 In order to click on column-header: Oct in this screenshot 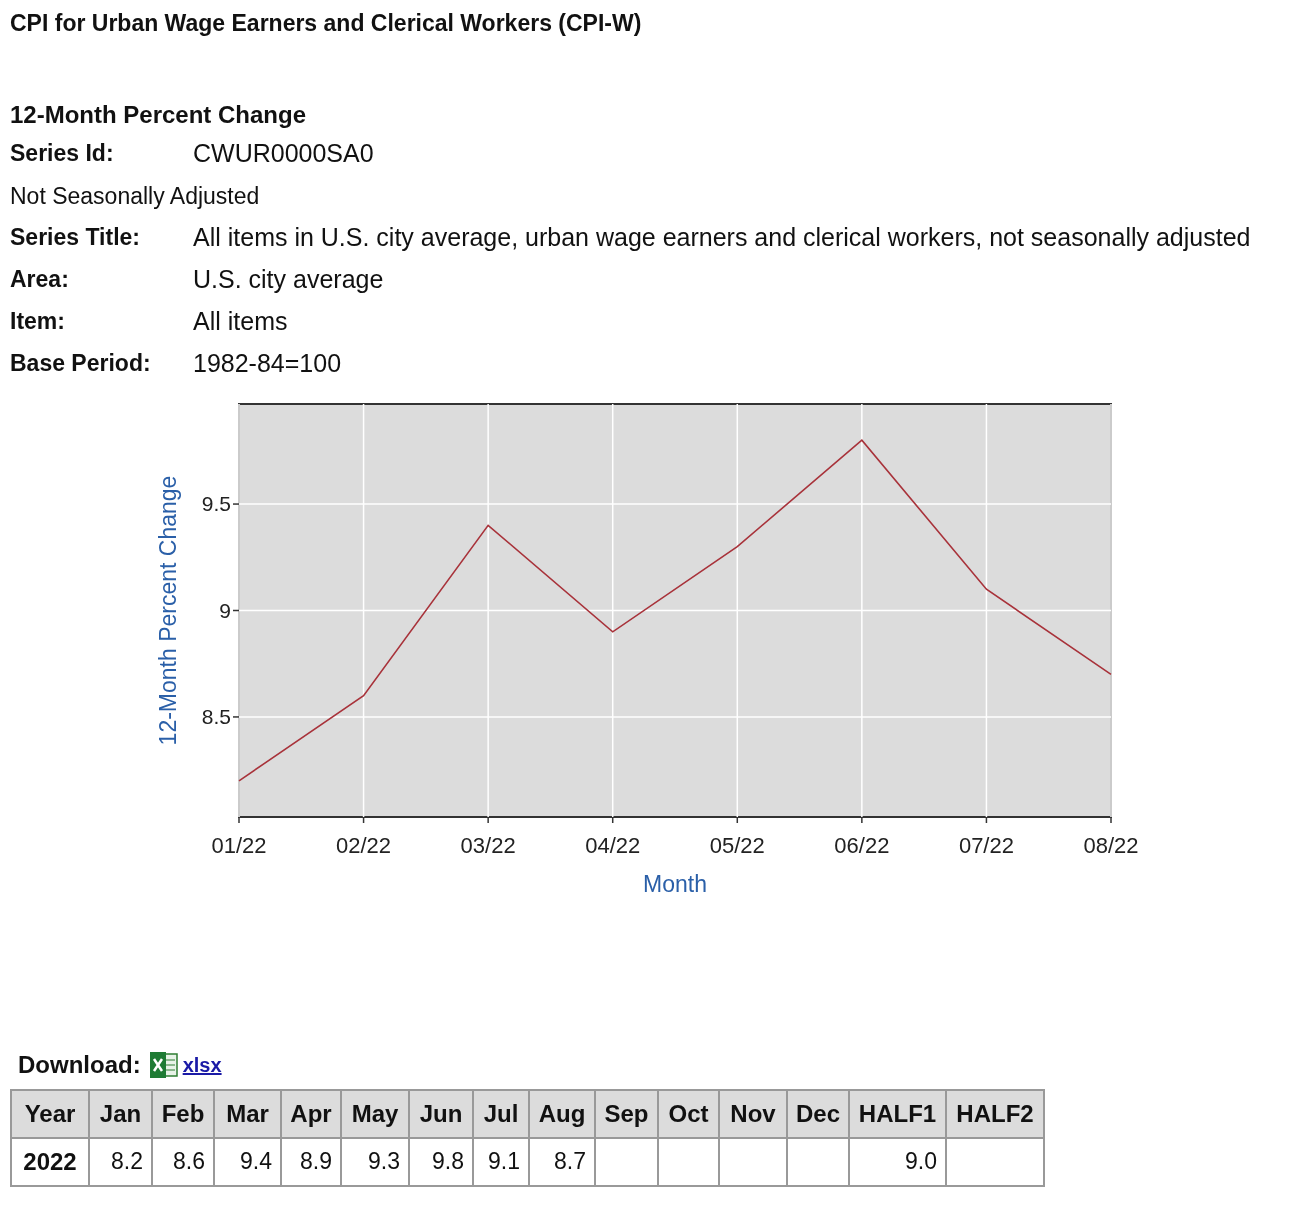, I will do `click(688, 1113)`.